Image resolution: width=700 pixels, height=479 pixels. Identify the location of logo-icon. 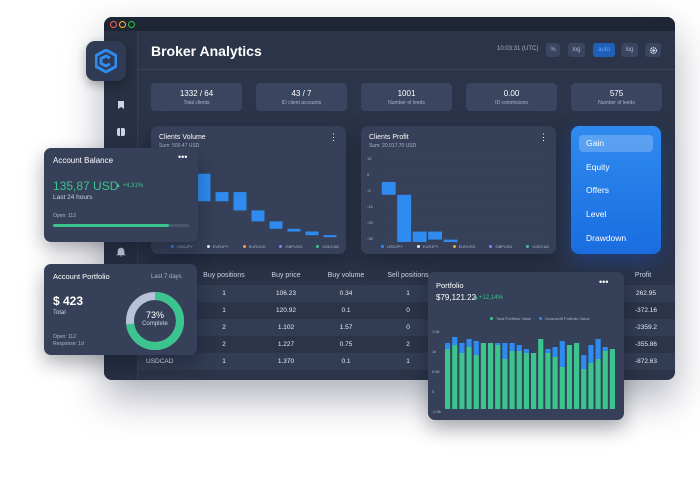
(106, 61).